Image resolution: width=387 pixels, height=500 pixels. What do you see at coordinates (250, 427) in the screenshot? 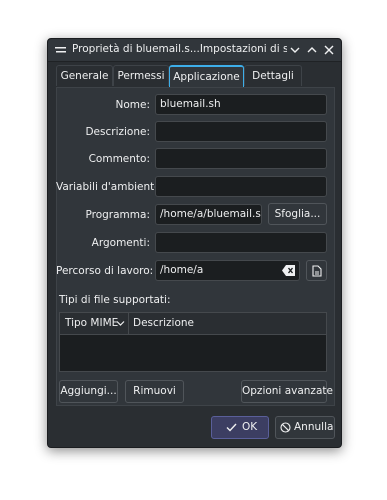
I see `ok-label: OK` at bounding box center [250, 427].